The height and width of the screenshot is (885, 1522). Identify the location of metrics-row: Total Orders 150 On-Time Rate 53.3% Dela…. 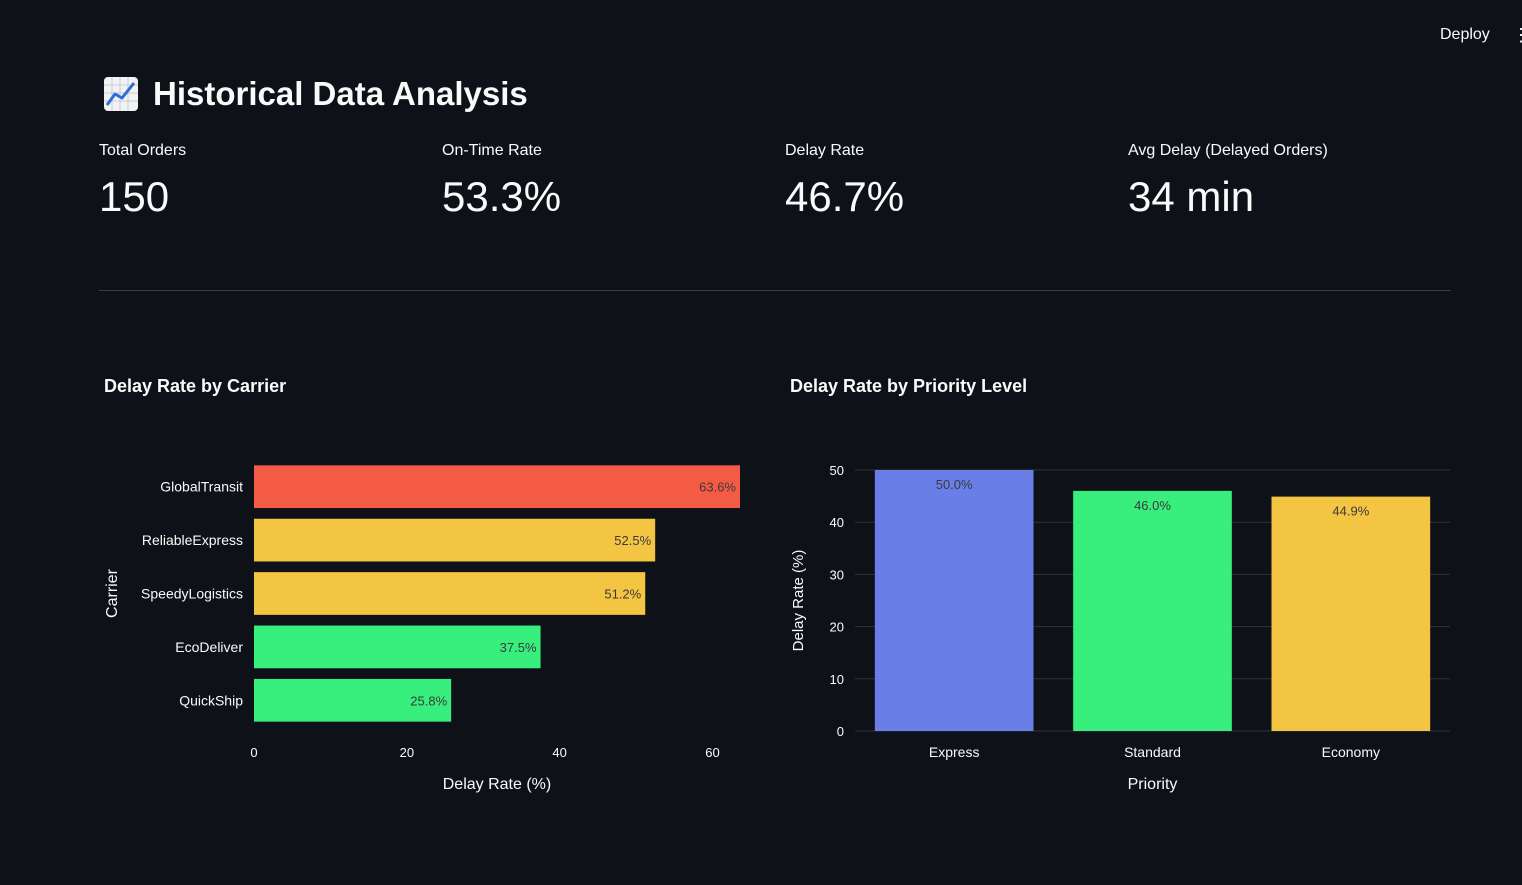
(785, 185).